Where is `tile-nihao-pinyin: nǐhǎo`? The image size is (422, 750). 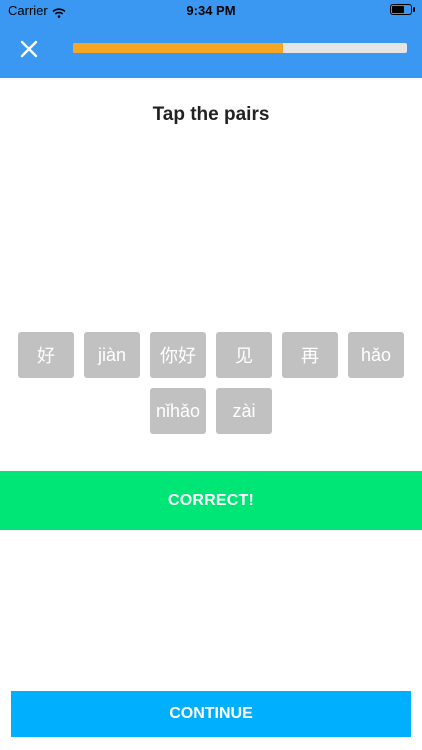 tile-nihao-pinyin: nǐhǎo is located at coordinates (178, 411).